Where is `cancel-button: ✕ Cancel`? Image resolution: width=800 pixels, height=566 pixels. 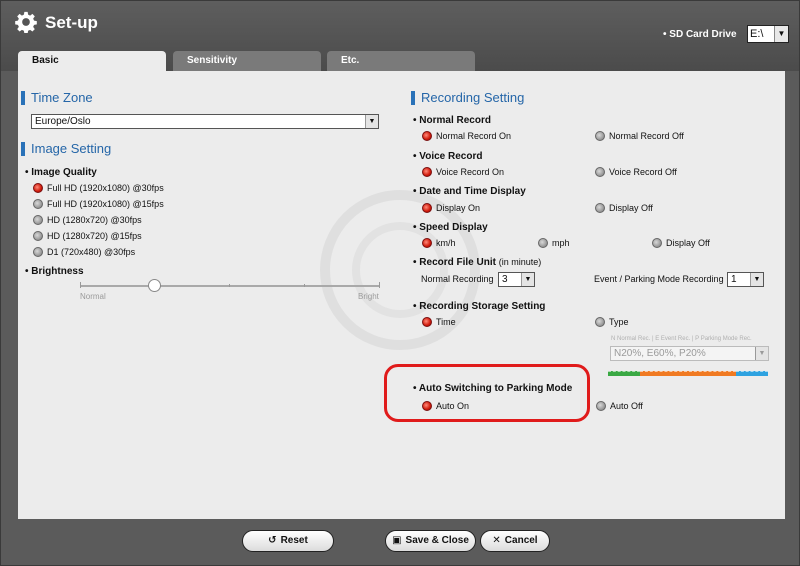
cancel-button: ✕ Cancel is located at coordinates (515, 541).